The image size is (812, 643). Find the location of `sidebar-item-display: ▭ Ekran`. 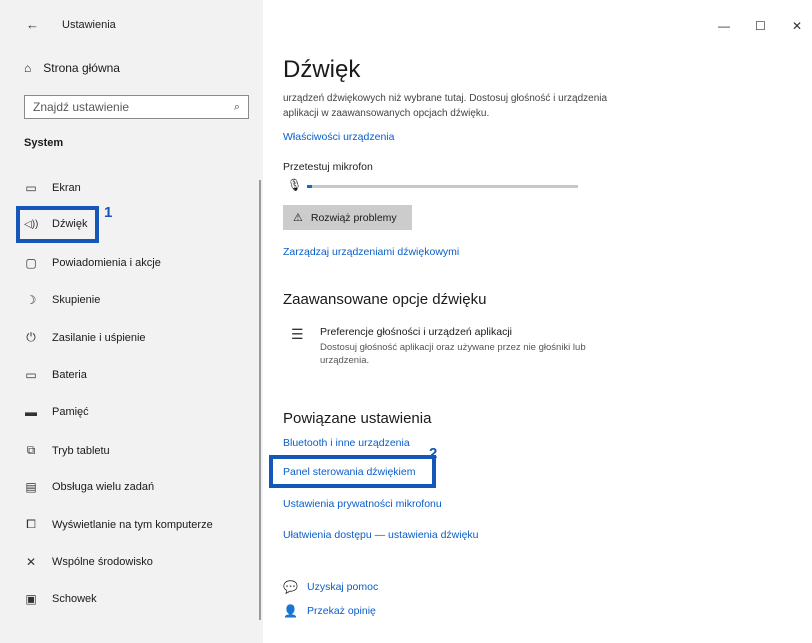

sidebar-item-display: ▭ Ekran is located at coordinates (52, 188).